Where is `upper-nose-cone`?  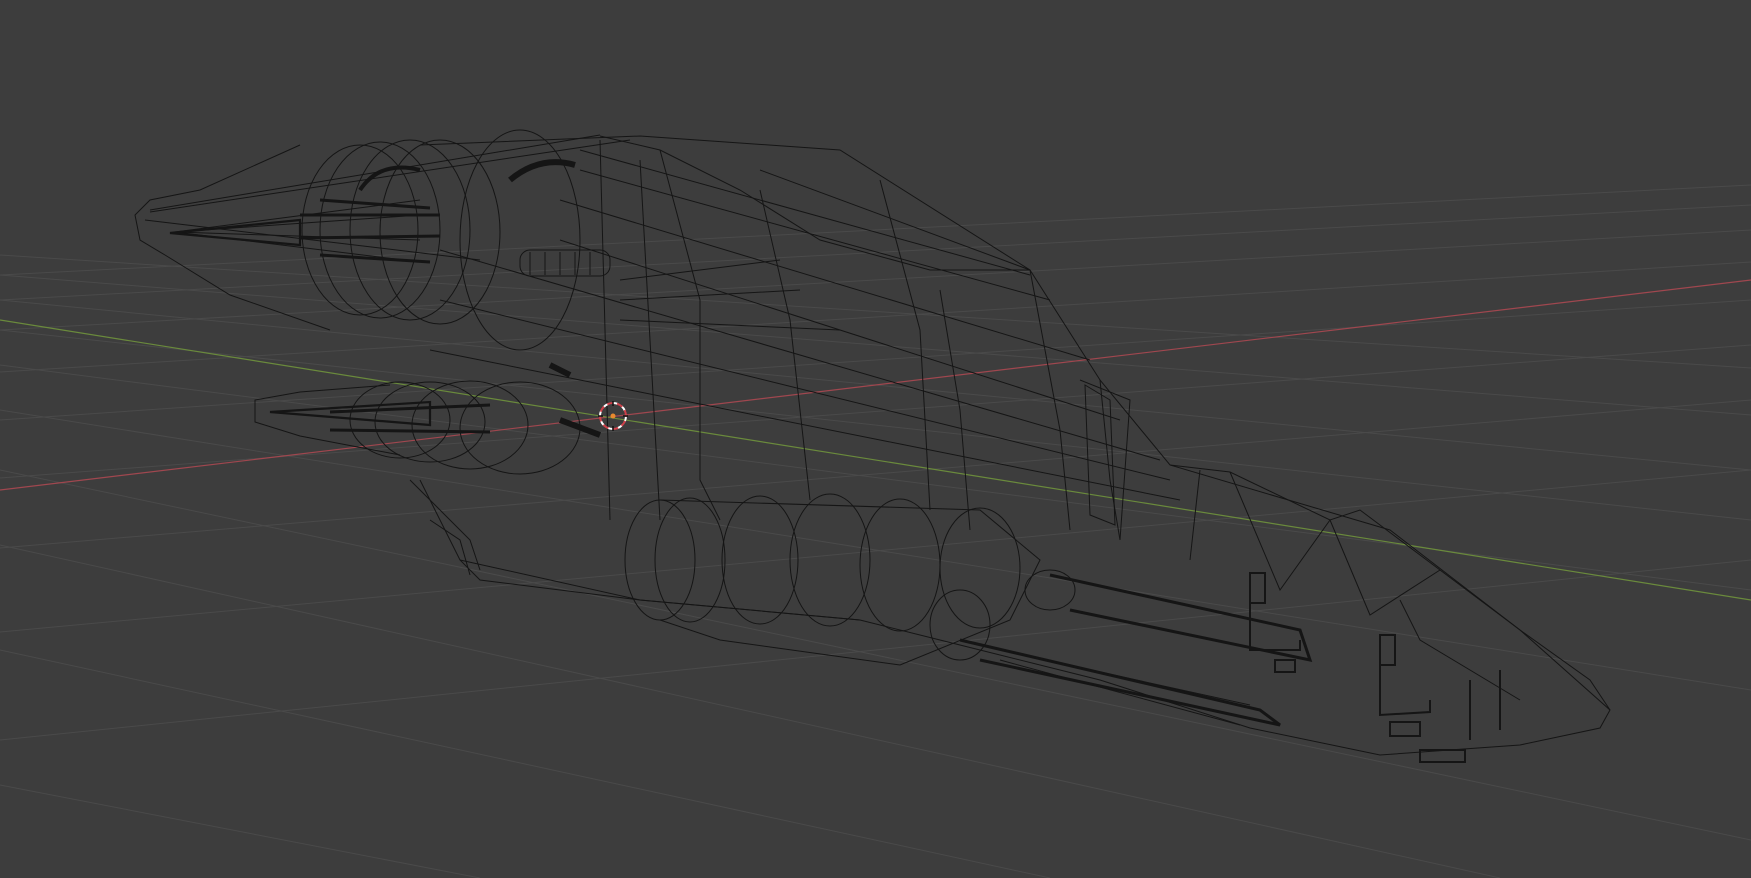 upper-nose-cone is located at coordinates (382, 240).